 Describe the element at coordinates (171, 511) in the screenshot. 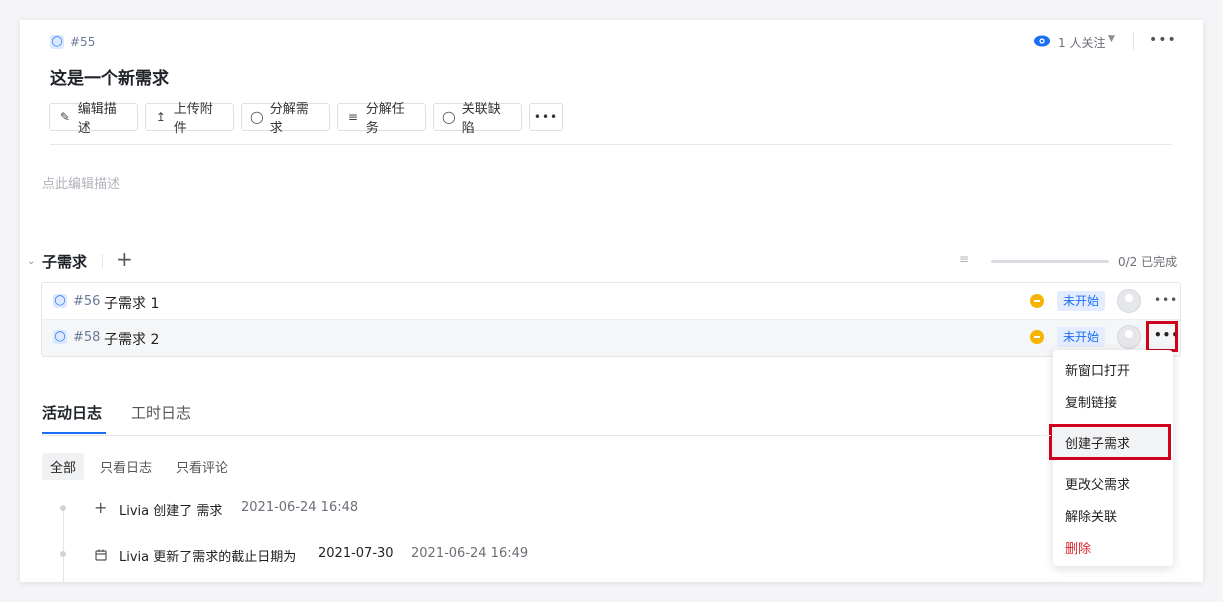

I see `log-text: Livia 创建了 需求` at that location.